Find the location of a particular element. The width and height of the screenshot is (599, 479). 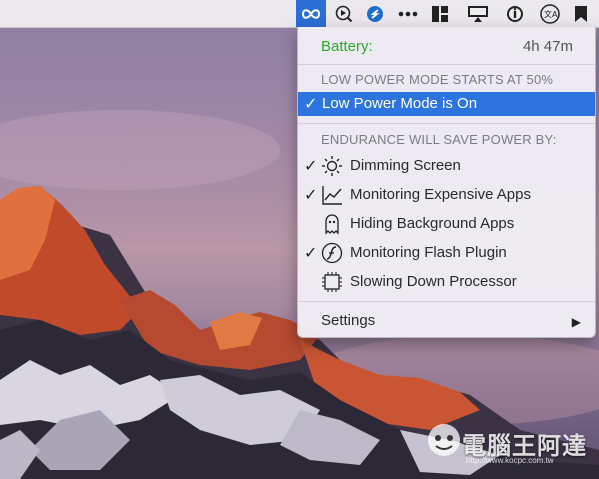

settings-label: Settings is located at coordinates (348, 320).